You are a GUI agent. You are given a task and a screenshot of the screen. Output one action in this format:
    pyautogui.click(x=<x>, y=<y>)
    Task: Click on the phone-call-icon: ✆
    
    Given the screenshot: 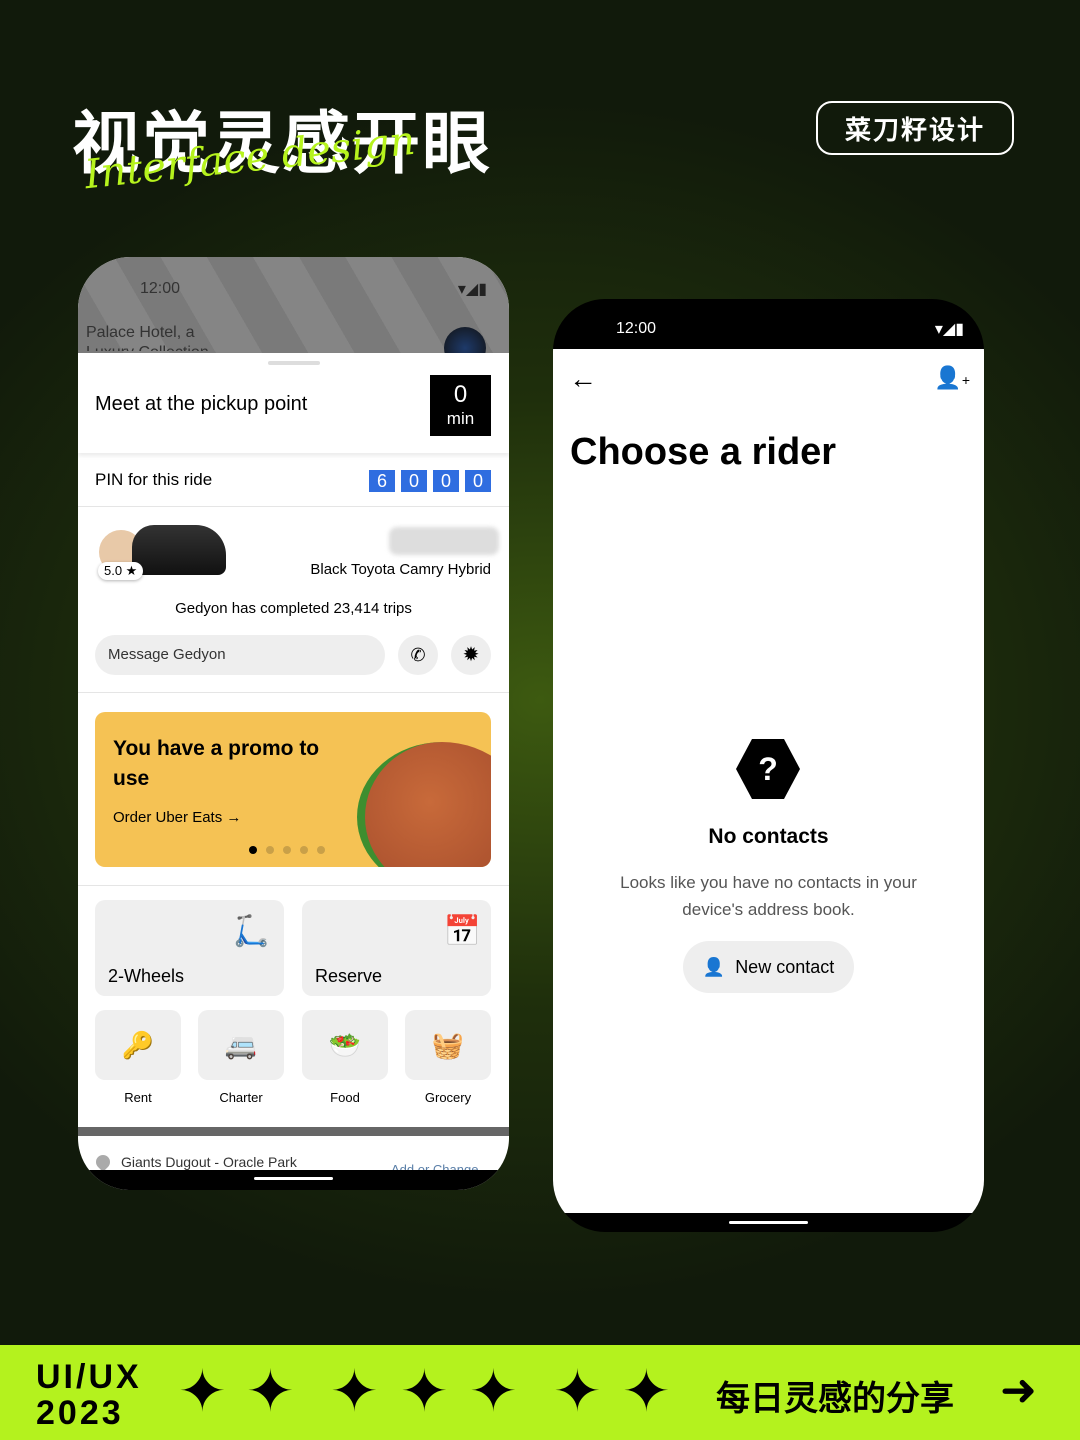 What is the action you would take?
    pyautogui.click(x=418, y=655)
    